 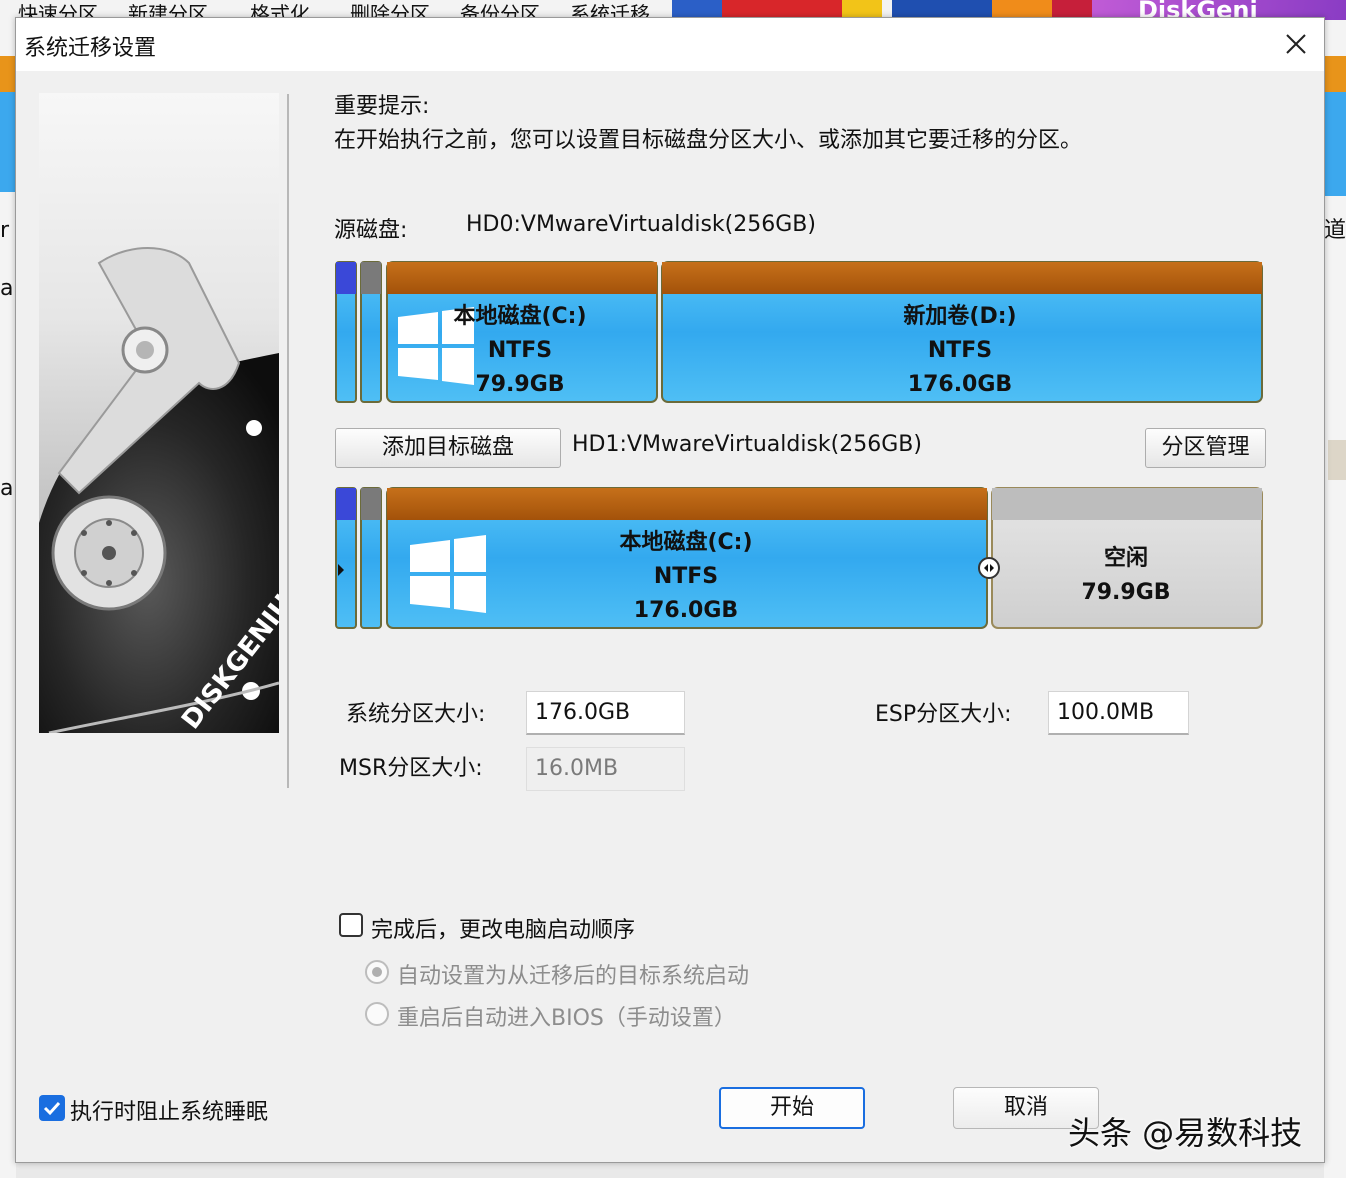 I want to click on edge-blue-bar, so click(x=8, y=142).